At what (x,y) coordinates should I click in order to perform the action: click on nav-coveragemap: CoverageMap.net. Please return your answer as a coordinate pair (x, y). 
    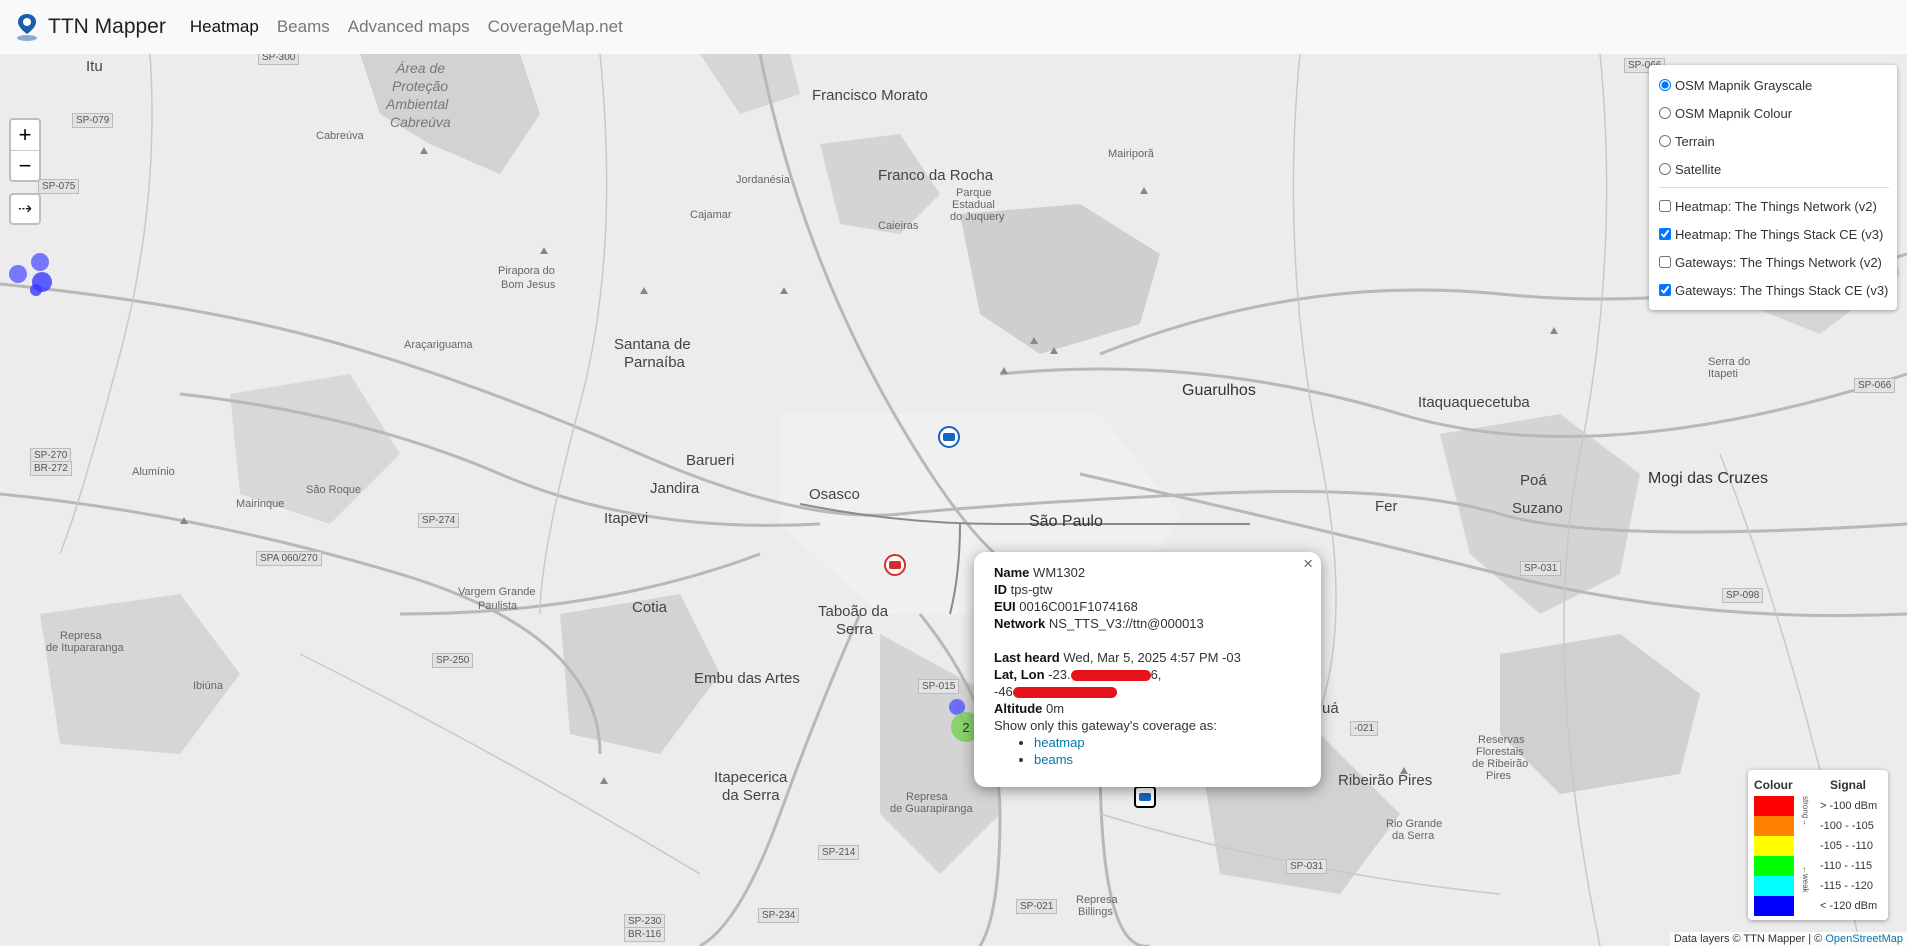
    Looking at the image, I should click on (555, 27).